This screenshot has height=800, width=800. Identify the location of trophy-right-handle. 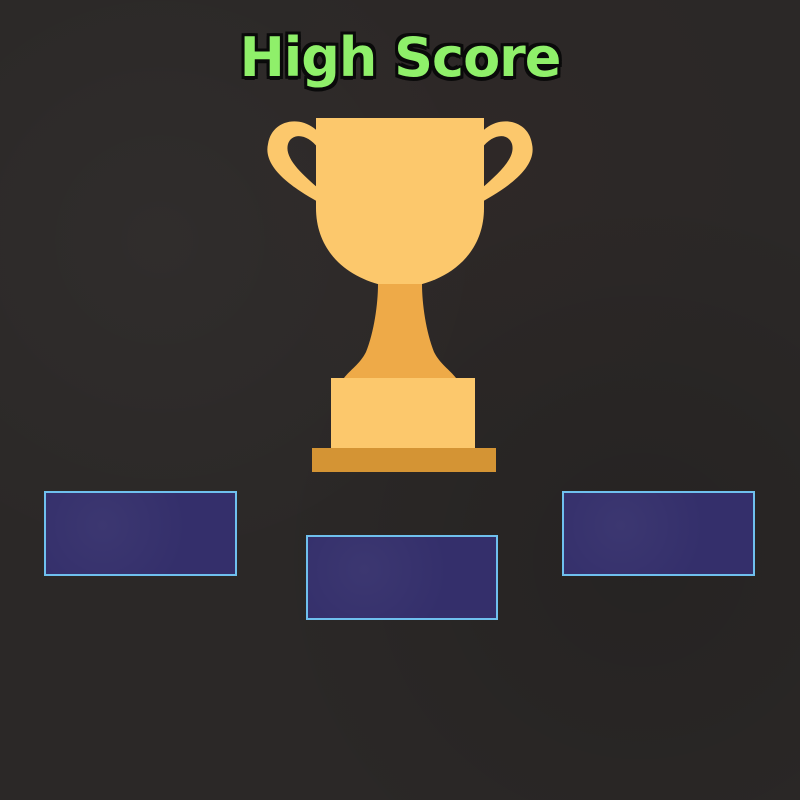
(505, 164).